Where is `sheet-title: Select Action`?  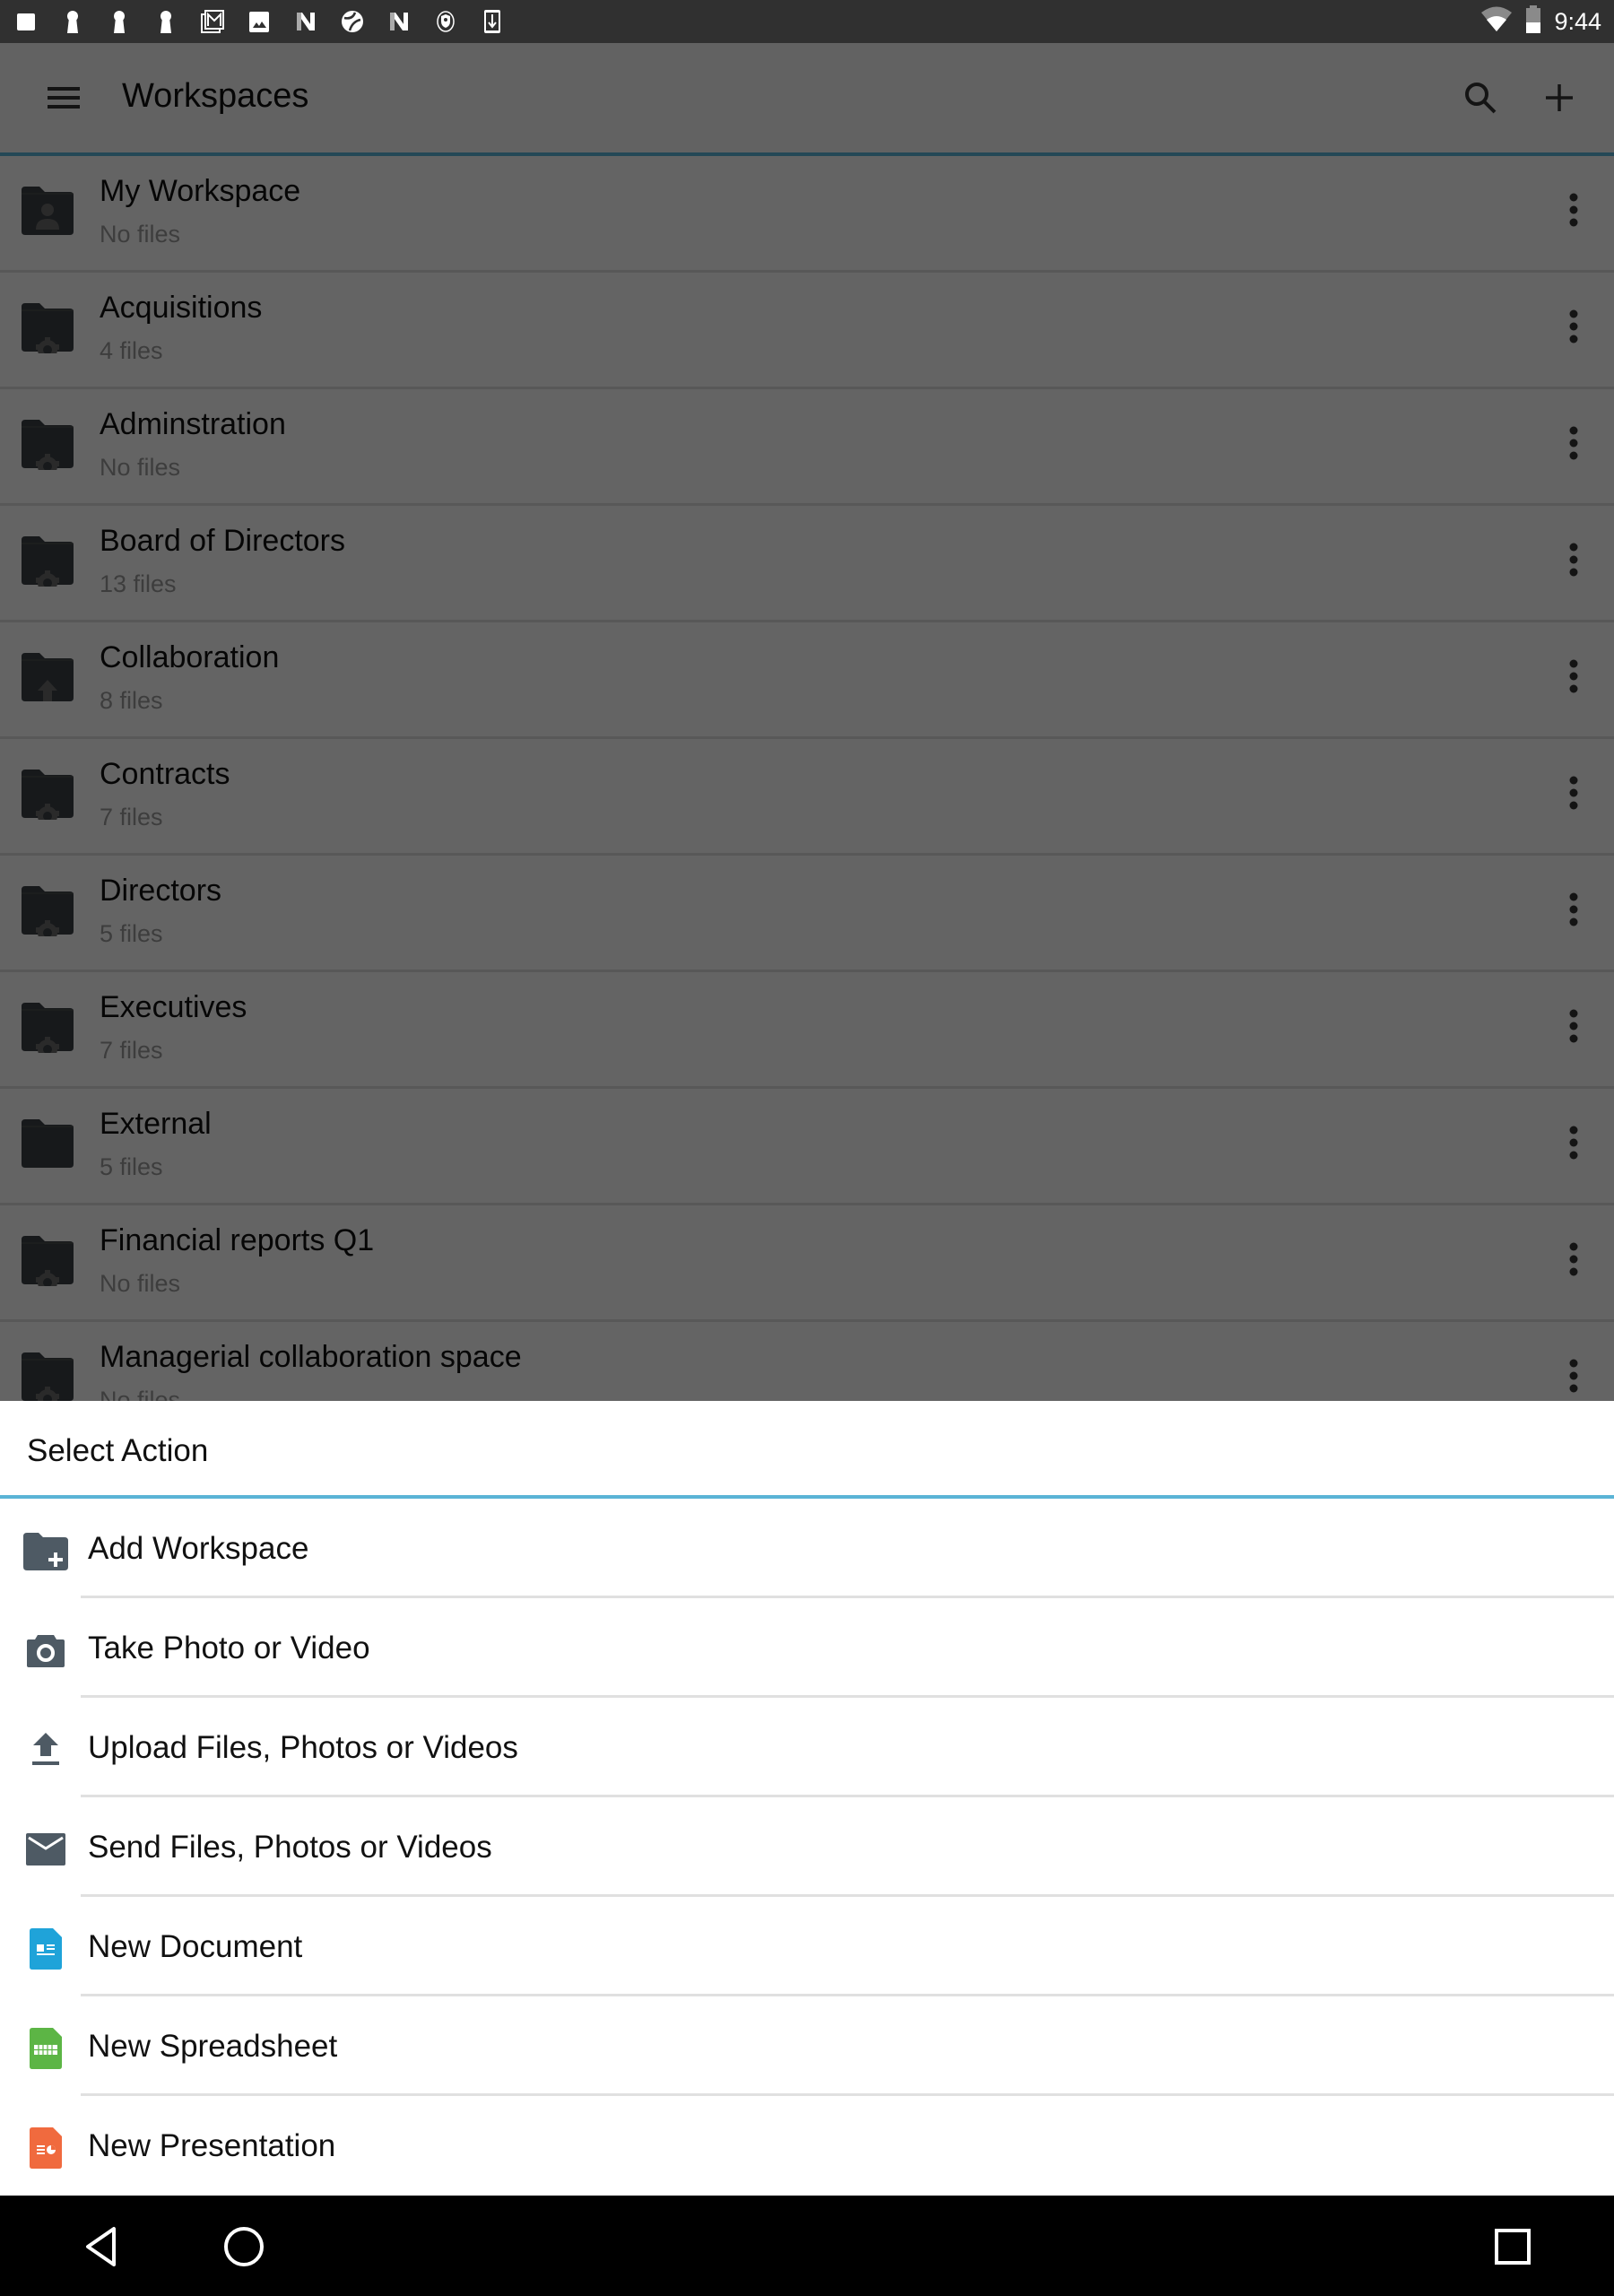
sheet-title: Select Action is located at coordinates (118, 1450).